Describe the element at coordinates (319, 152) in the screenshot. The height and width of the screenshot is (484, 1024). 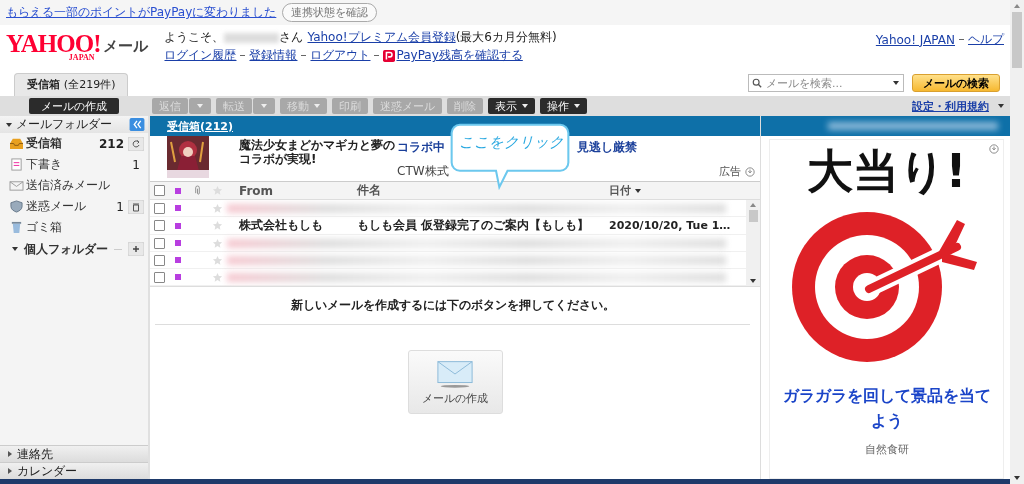
I see `ad-headline: 魔法少女まどかマギカと夢のコラボが実現!` at that location.